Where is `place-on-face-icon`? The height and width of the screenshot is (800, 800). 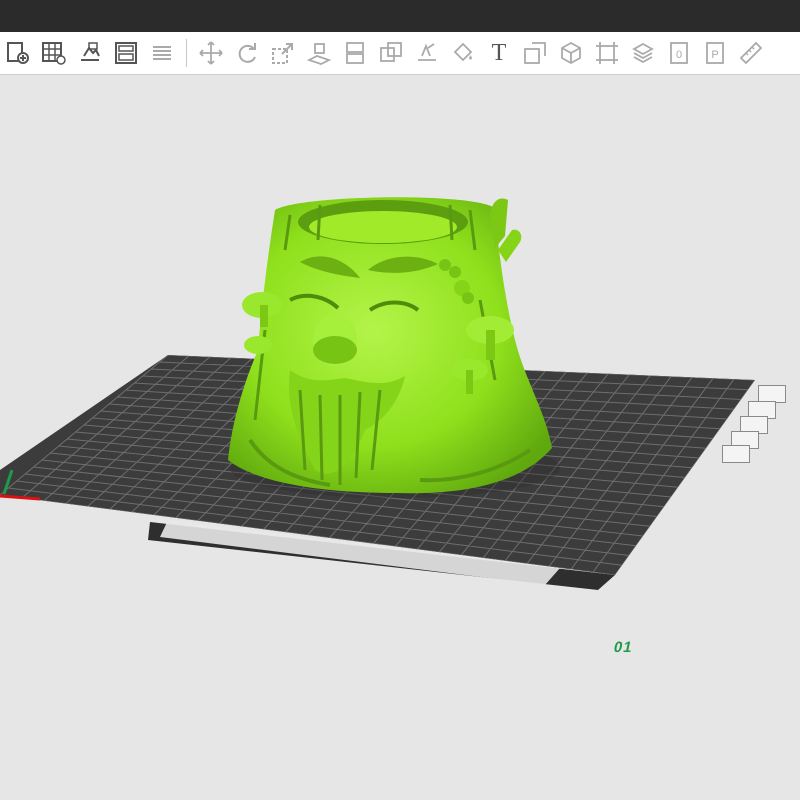 place-on-face-icon is located at coordinates (319, 53).